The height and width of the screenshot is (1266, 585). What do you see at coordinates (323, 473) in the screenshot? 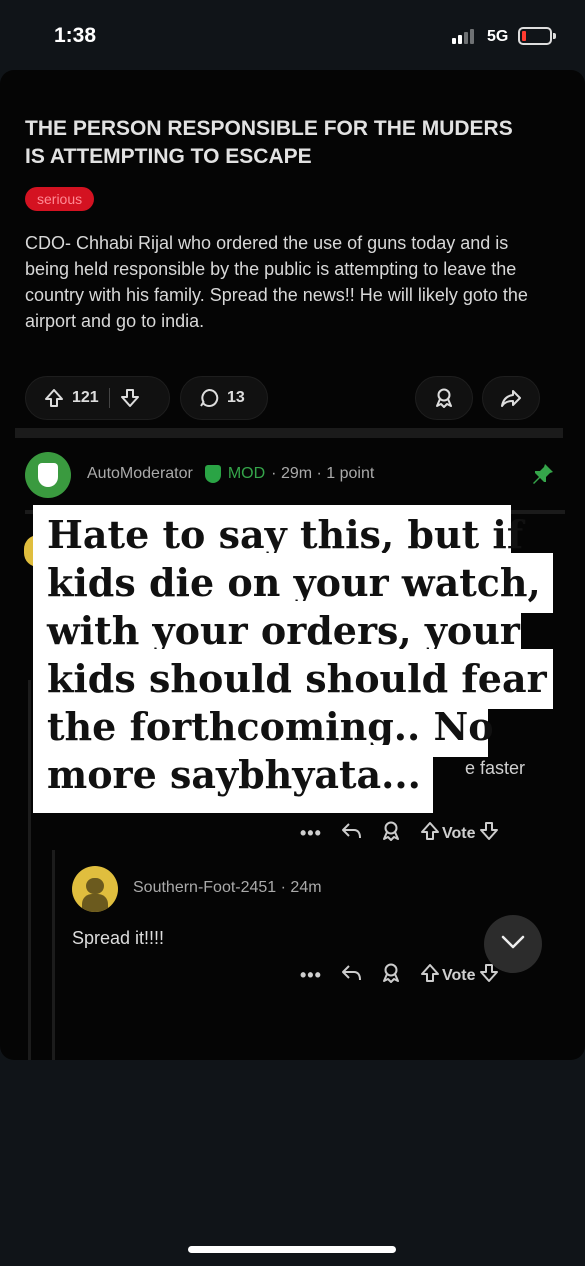
I see `automoderator-meta: · 29m · 1 point` at bounding box center [323, 473].